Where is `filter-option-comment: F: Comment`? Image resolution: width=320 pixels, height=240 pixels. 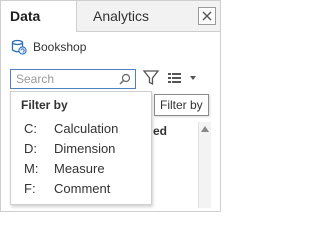 filter-option-comment: F: Comment is located at coordinates (81, 188).